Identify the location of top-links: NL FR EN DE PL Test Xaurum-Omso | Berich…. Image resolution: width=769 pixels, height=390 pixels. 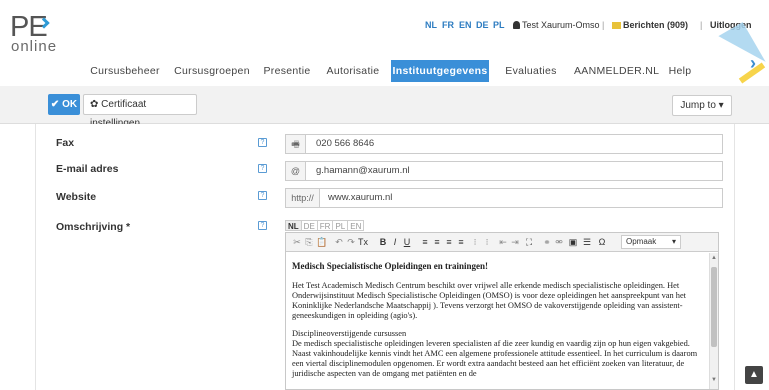
(384, 27).